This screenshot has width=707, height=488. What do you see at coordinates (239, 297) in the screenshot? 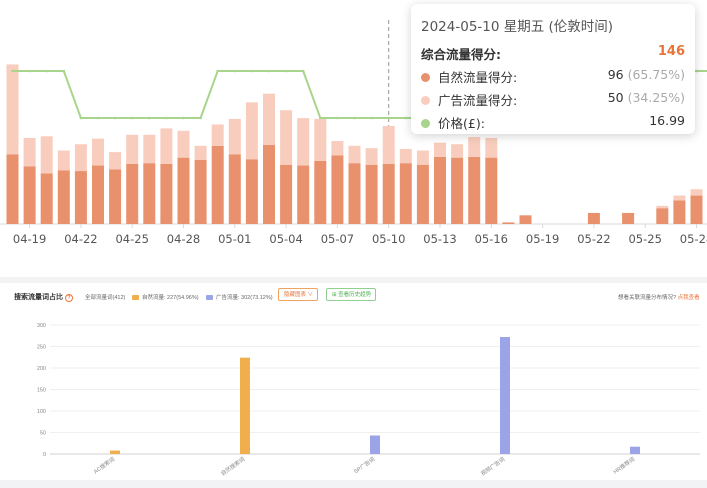
I see `legend-ad: 广告流量: 302(73.12%)` at bounding box center [239, 297].